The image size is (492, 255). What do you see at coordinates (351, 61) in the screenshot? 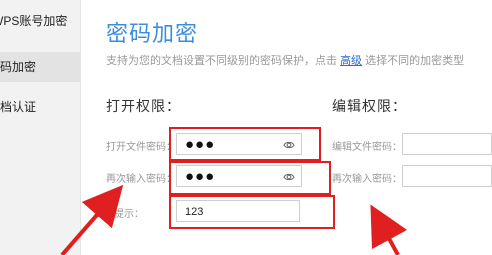
I see `advanced-link: 高级` at bounding box center [351, 61].